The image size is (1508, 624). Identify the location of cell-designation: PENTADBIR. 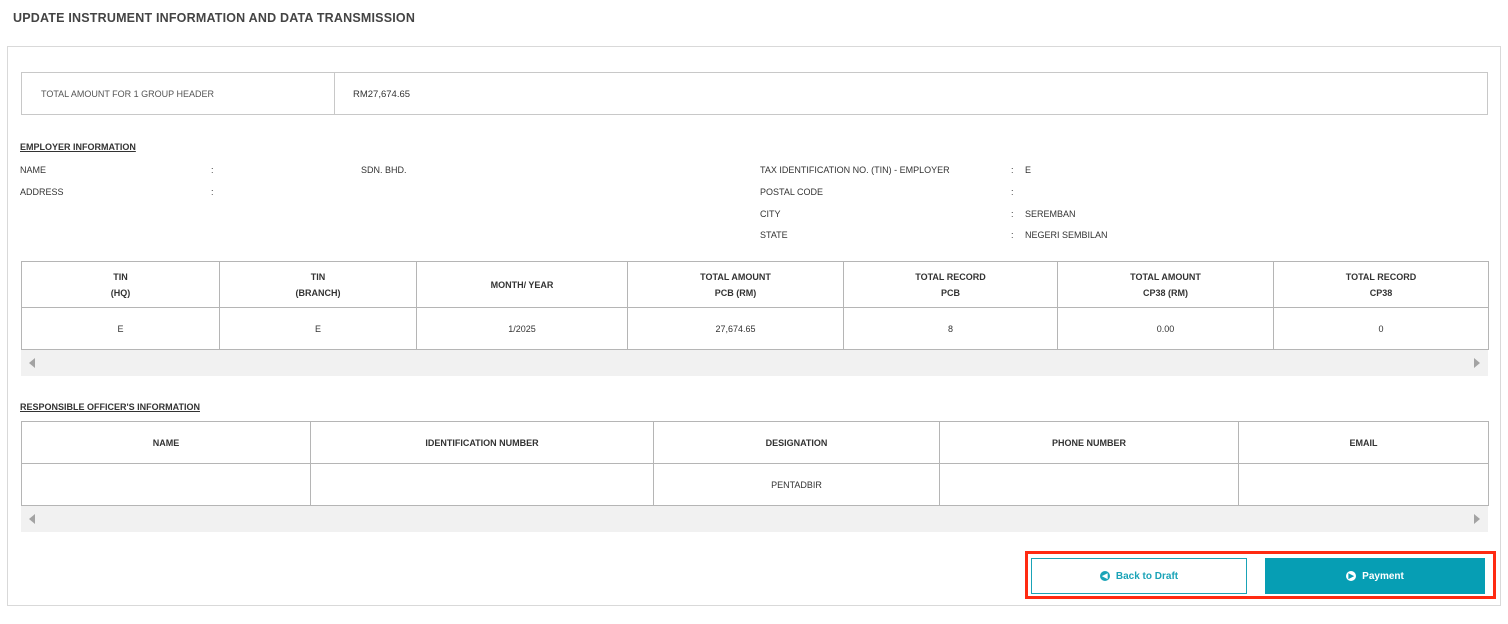
(796, 484).